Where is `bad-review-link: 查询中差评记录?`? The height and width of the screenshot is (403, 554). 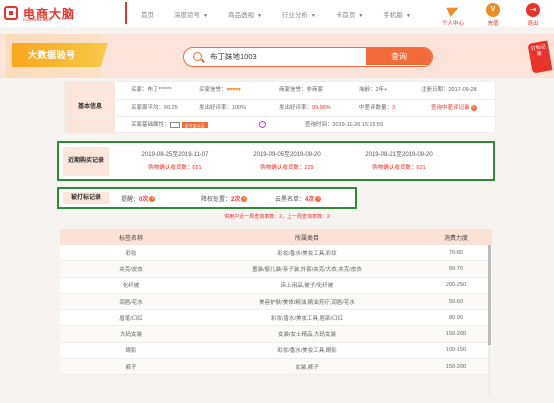
bad-review-link: 查询中差评记录? is located at coordinates (454, 108).